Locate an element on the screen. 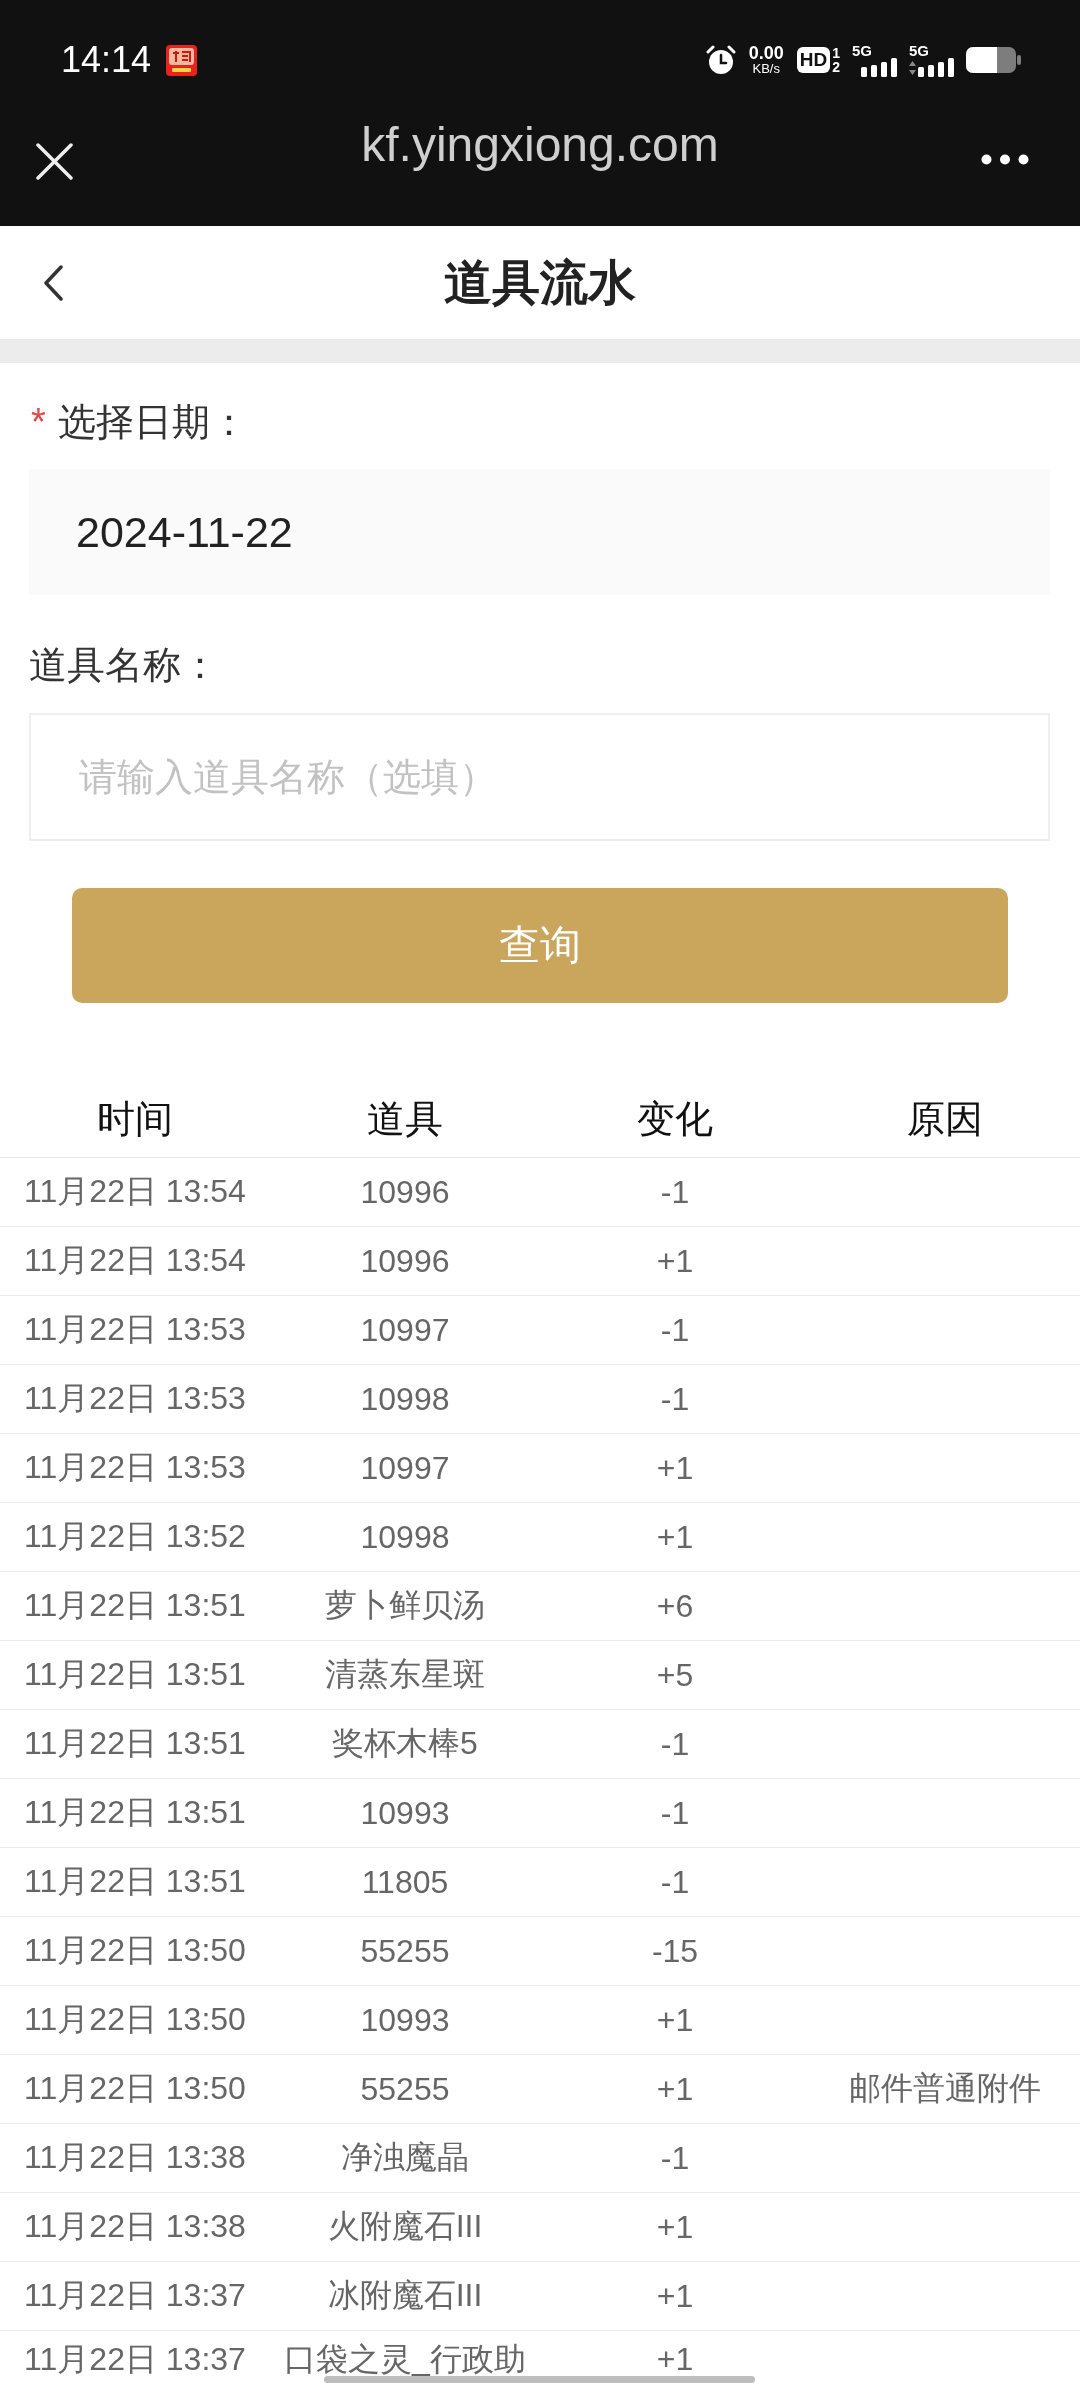 The image size is (1080, 2388). page-url: kf.yingxiong.com is located at coordinates (540, 145).